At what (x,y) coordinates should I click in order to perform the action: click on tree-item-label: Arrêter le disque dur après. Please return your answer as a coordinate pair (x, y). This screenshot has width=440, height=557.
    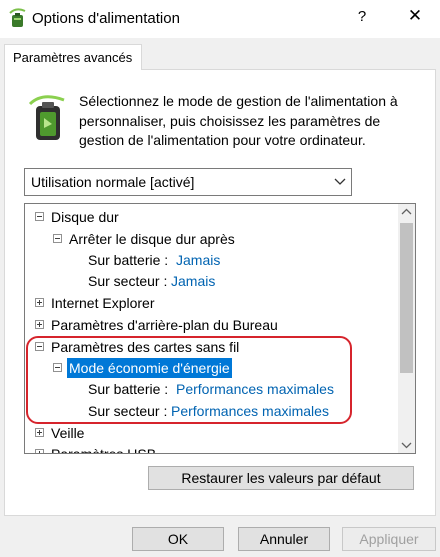
    Looking at the image, I should click on (152, 239).